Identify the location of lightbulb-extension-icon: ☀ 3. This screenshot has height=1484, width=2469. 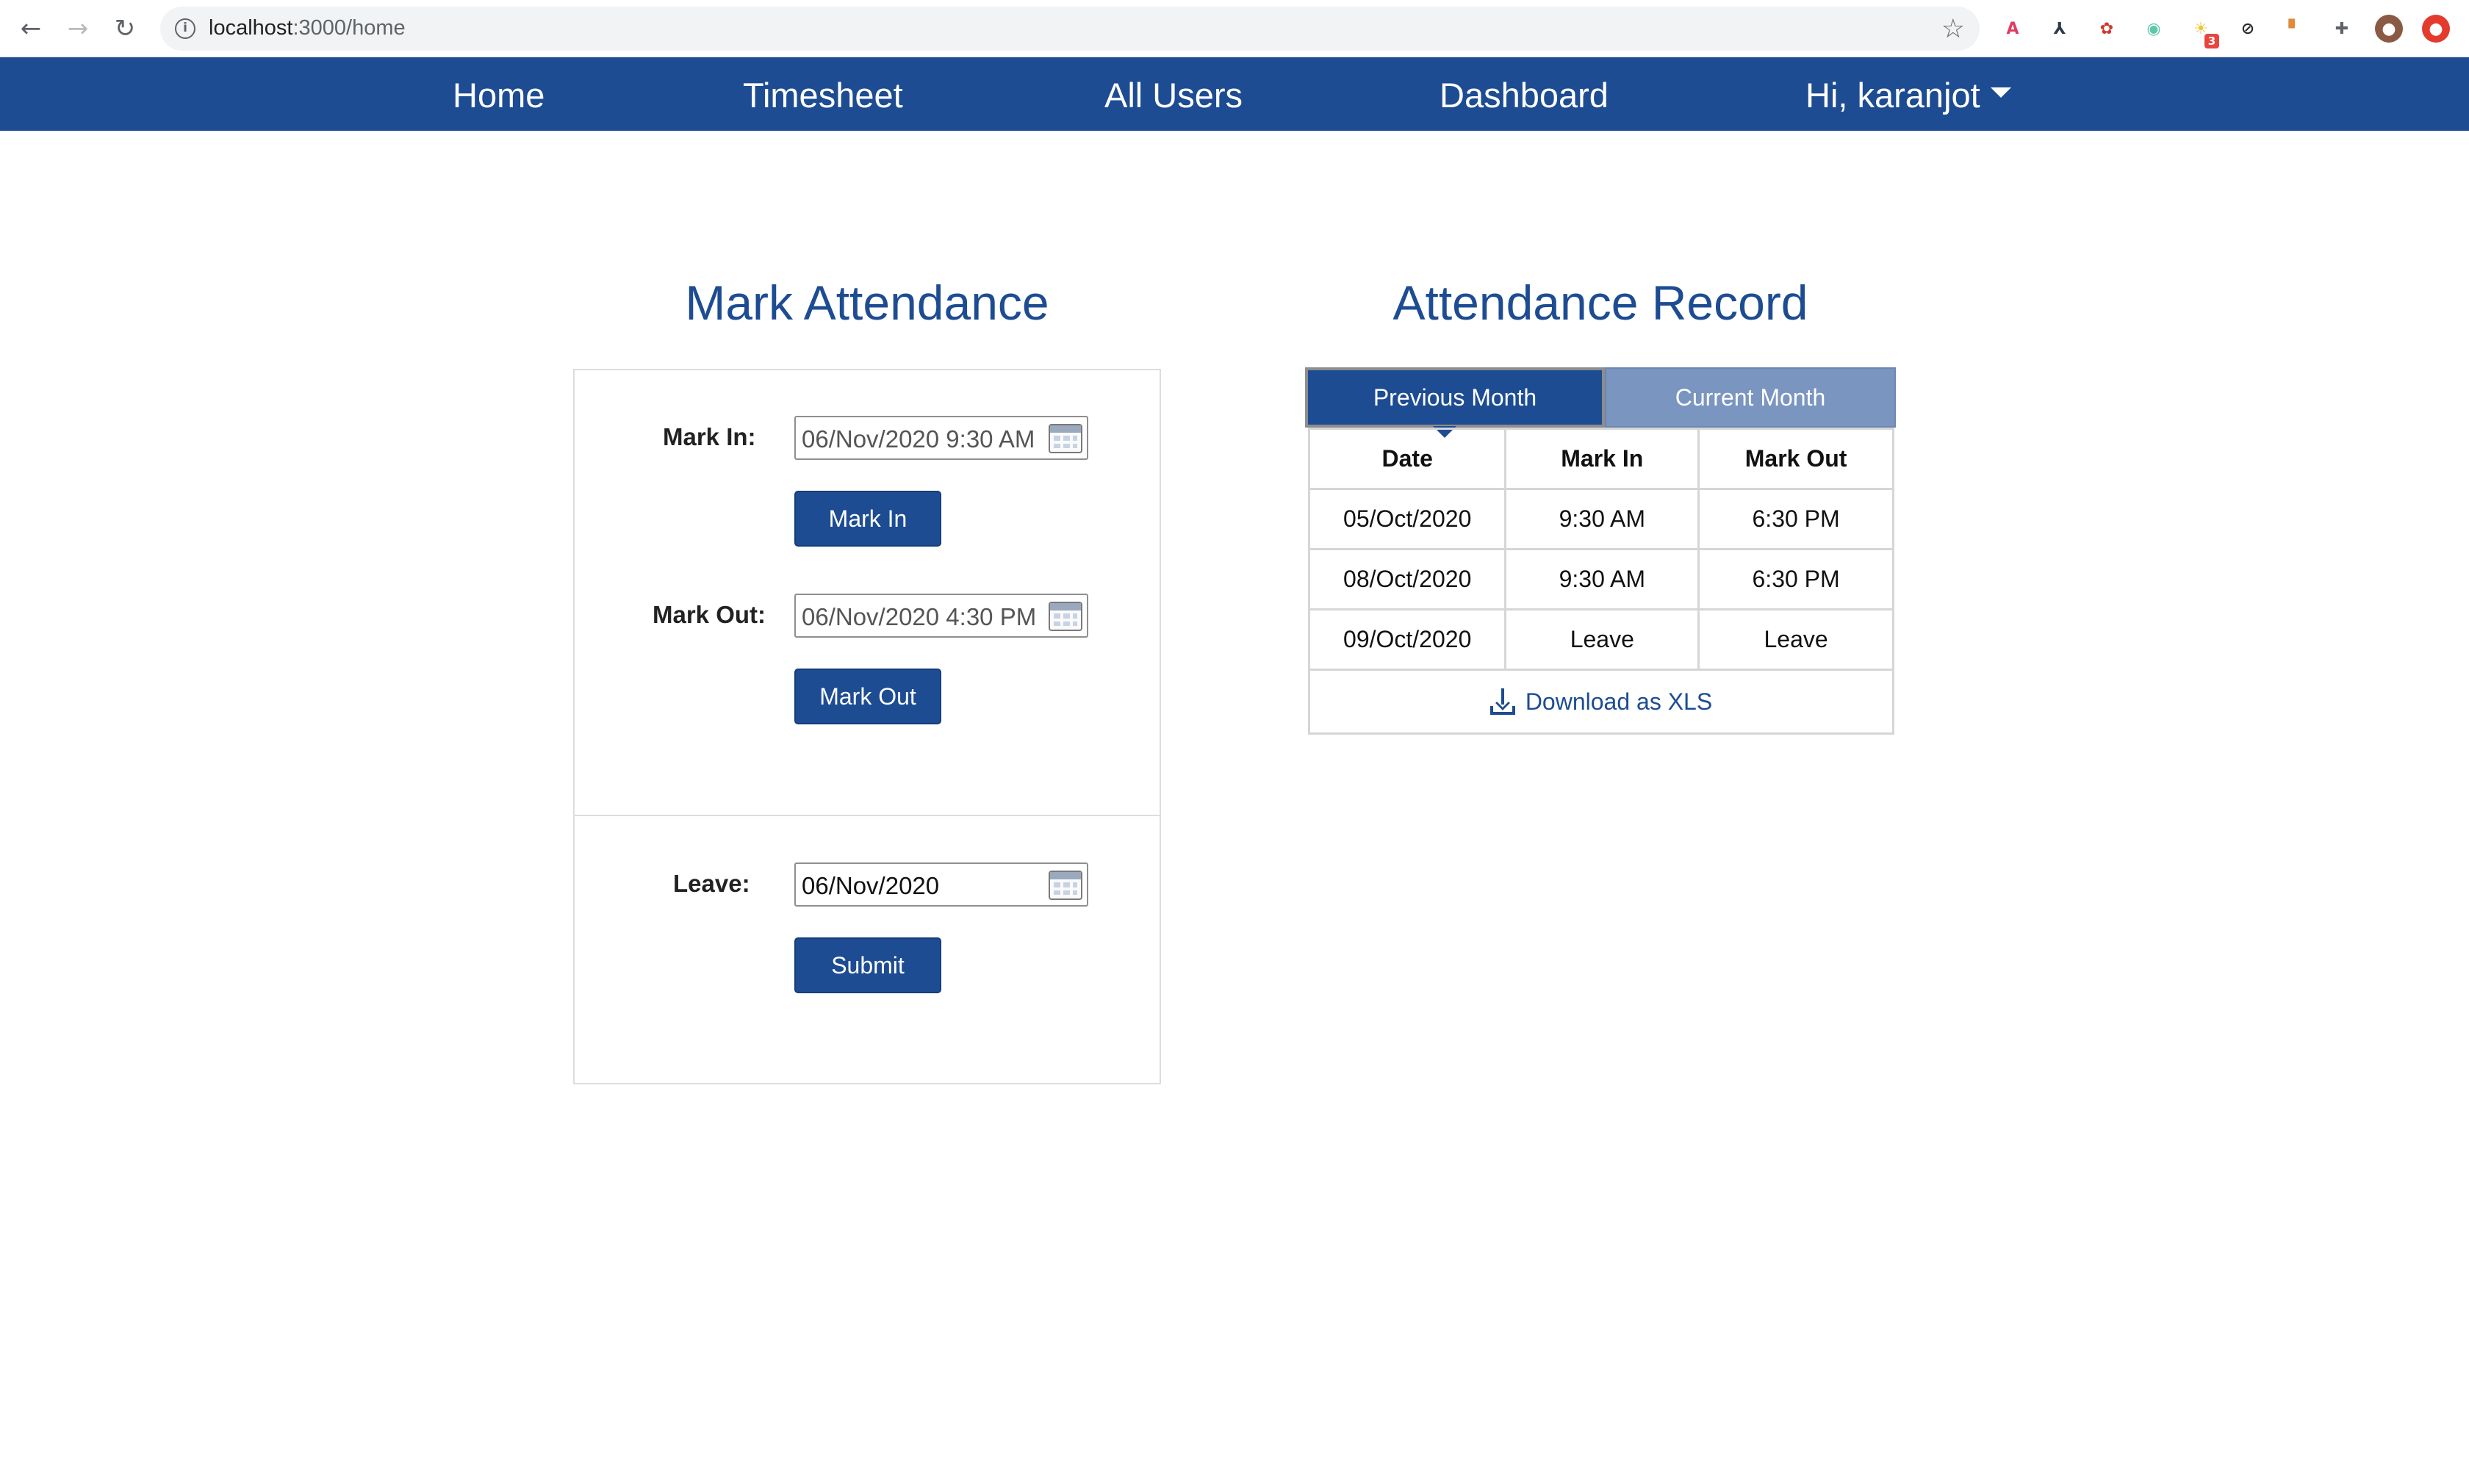
(2203, 31).